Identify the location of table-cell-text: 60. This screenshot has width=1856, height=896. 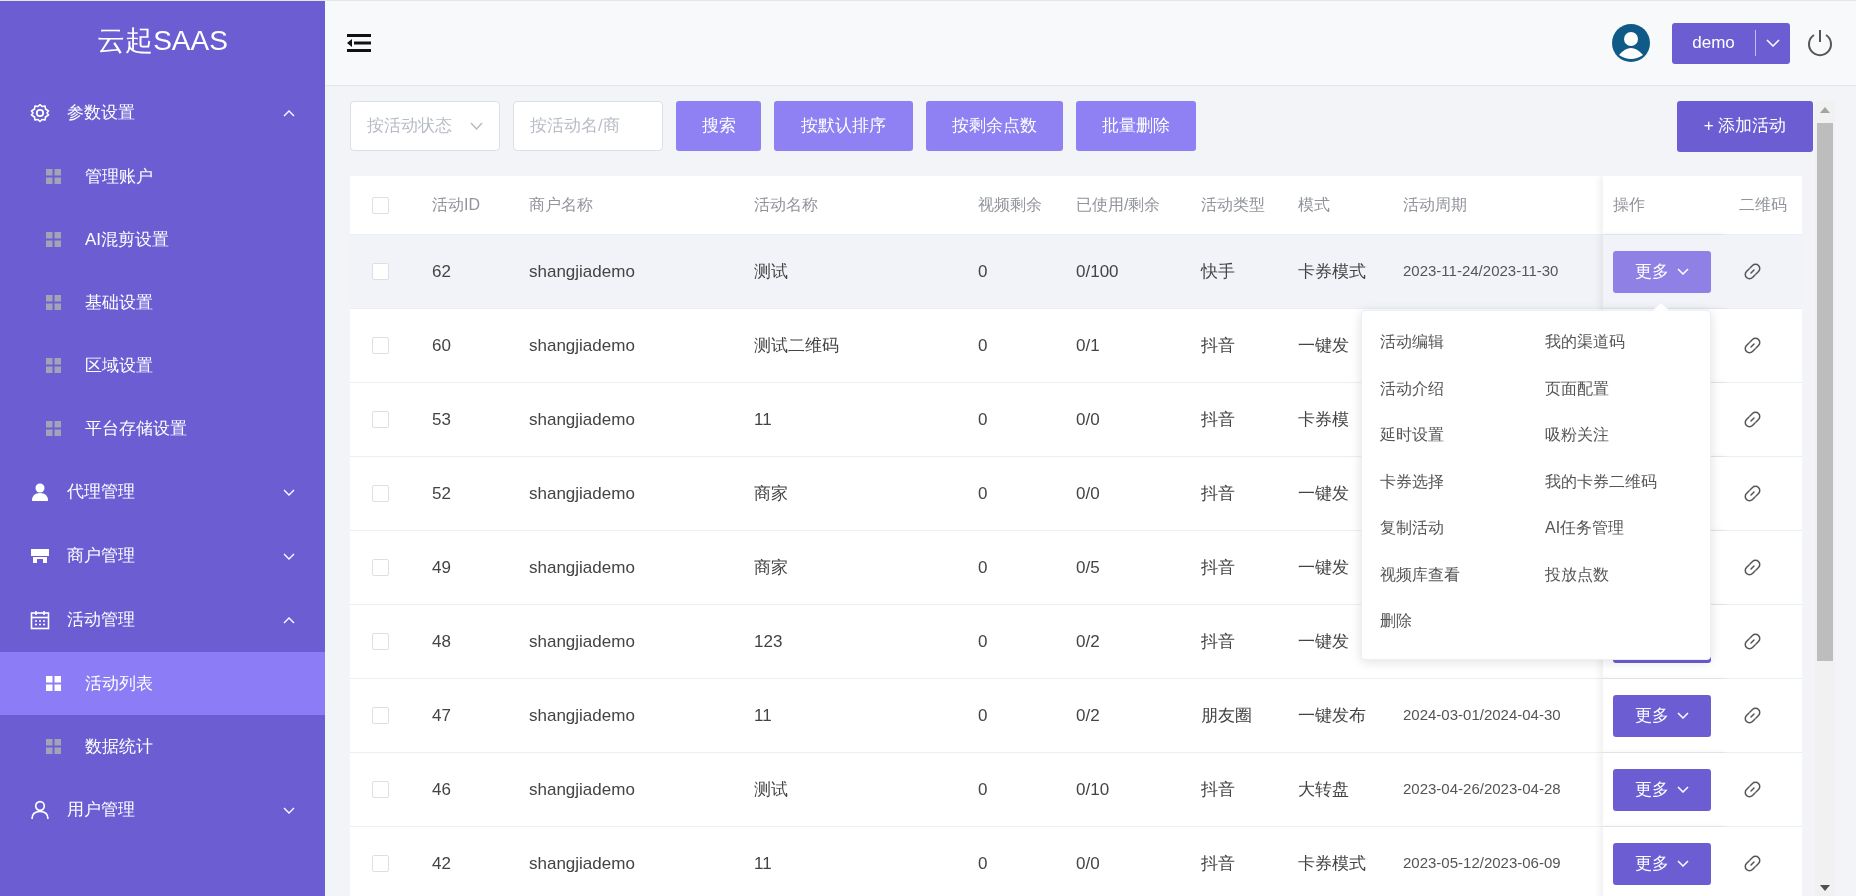
(441, 345).